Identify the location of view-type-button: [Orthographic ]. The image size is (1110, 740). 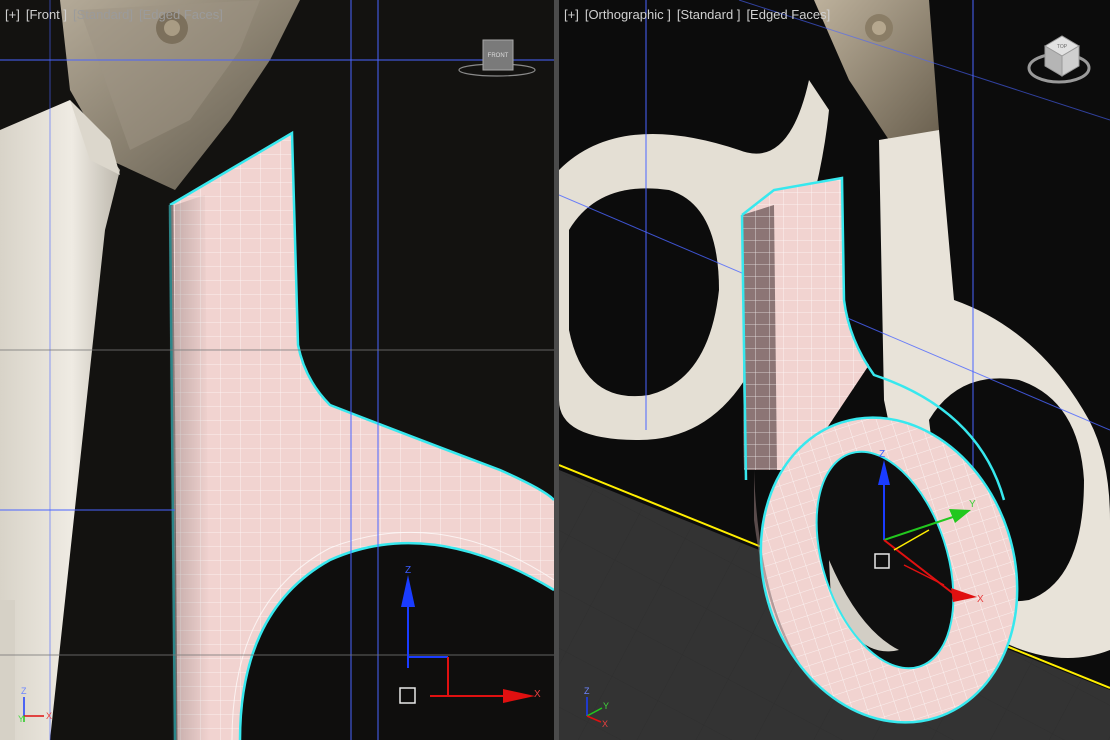
(628, 15).